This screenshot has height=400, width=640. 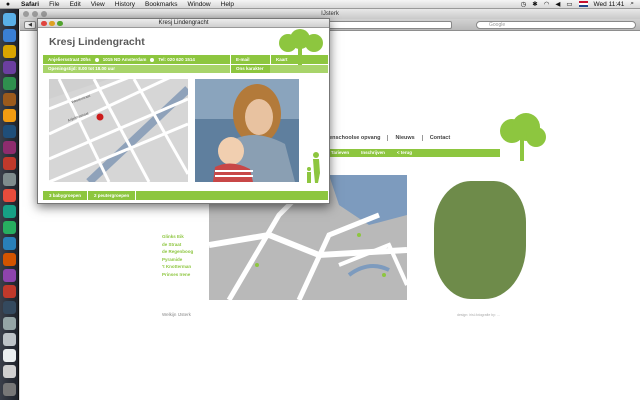 What do you see at coordinates (9, 19) in the screenshot?
I see `dock-finder-icon` at bounding box center [9, 19].